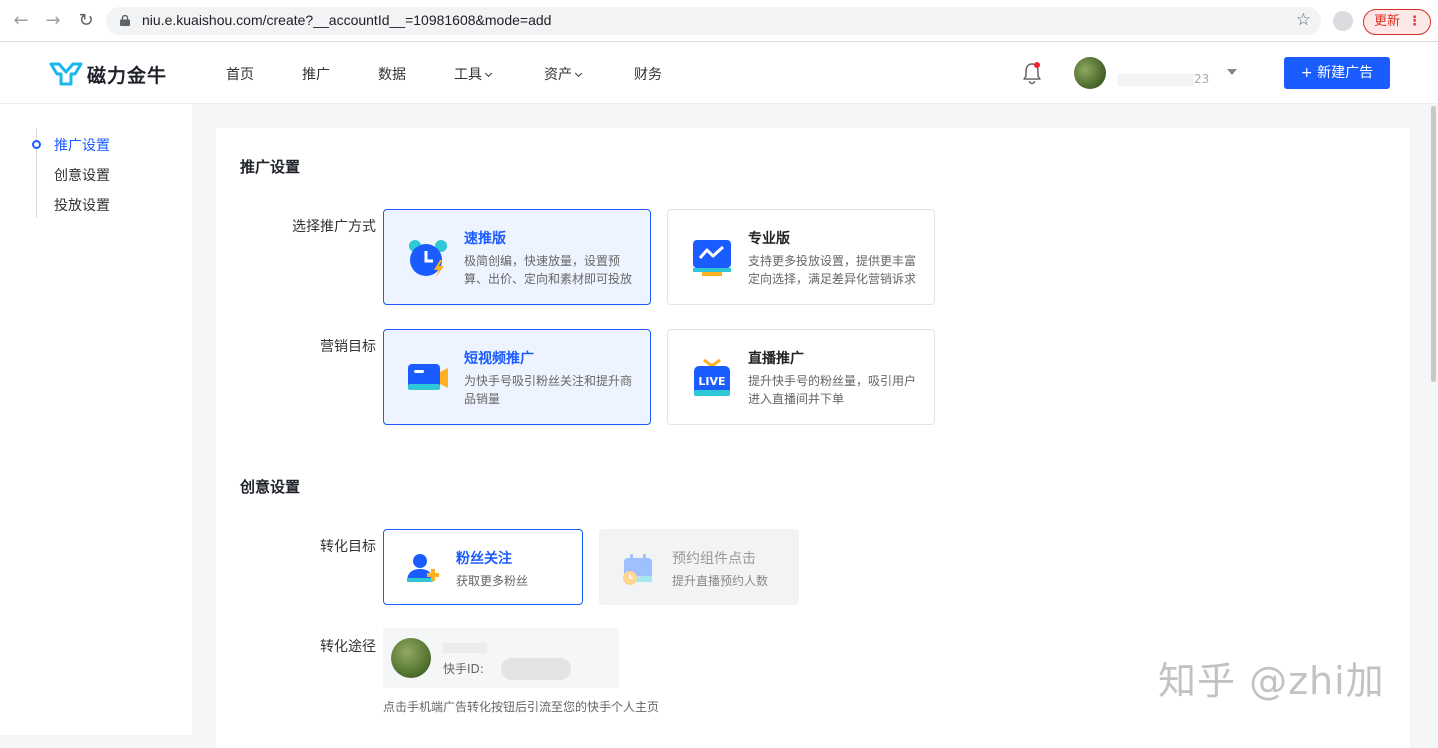  Describe the element at coordinates (536, 669) in the screenshot. I see `path-id-redacted` at that location.